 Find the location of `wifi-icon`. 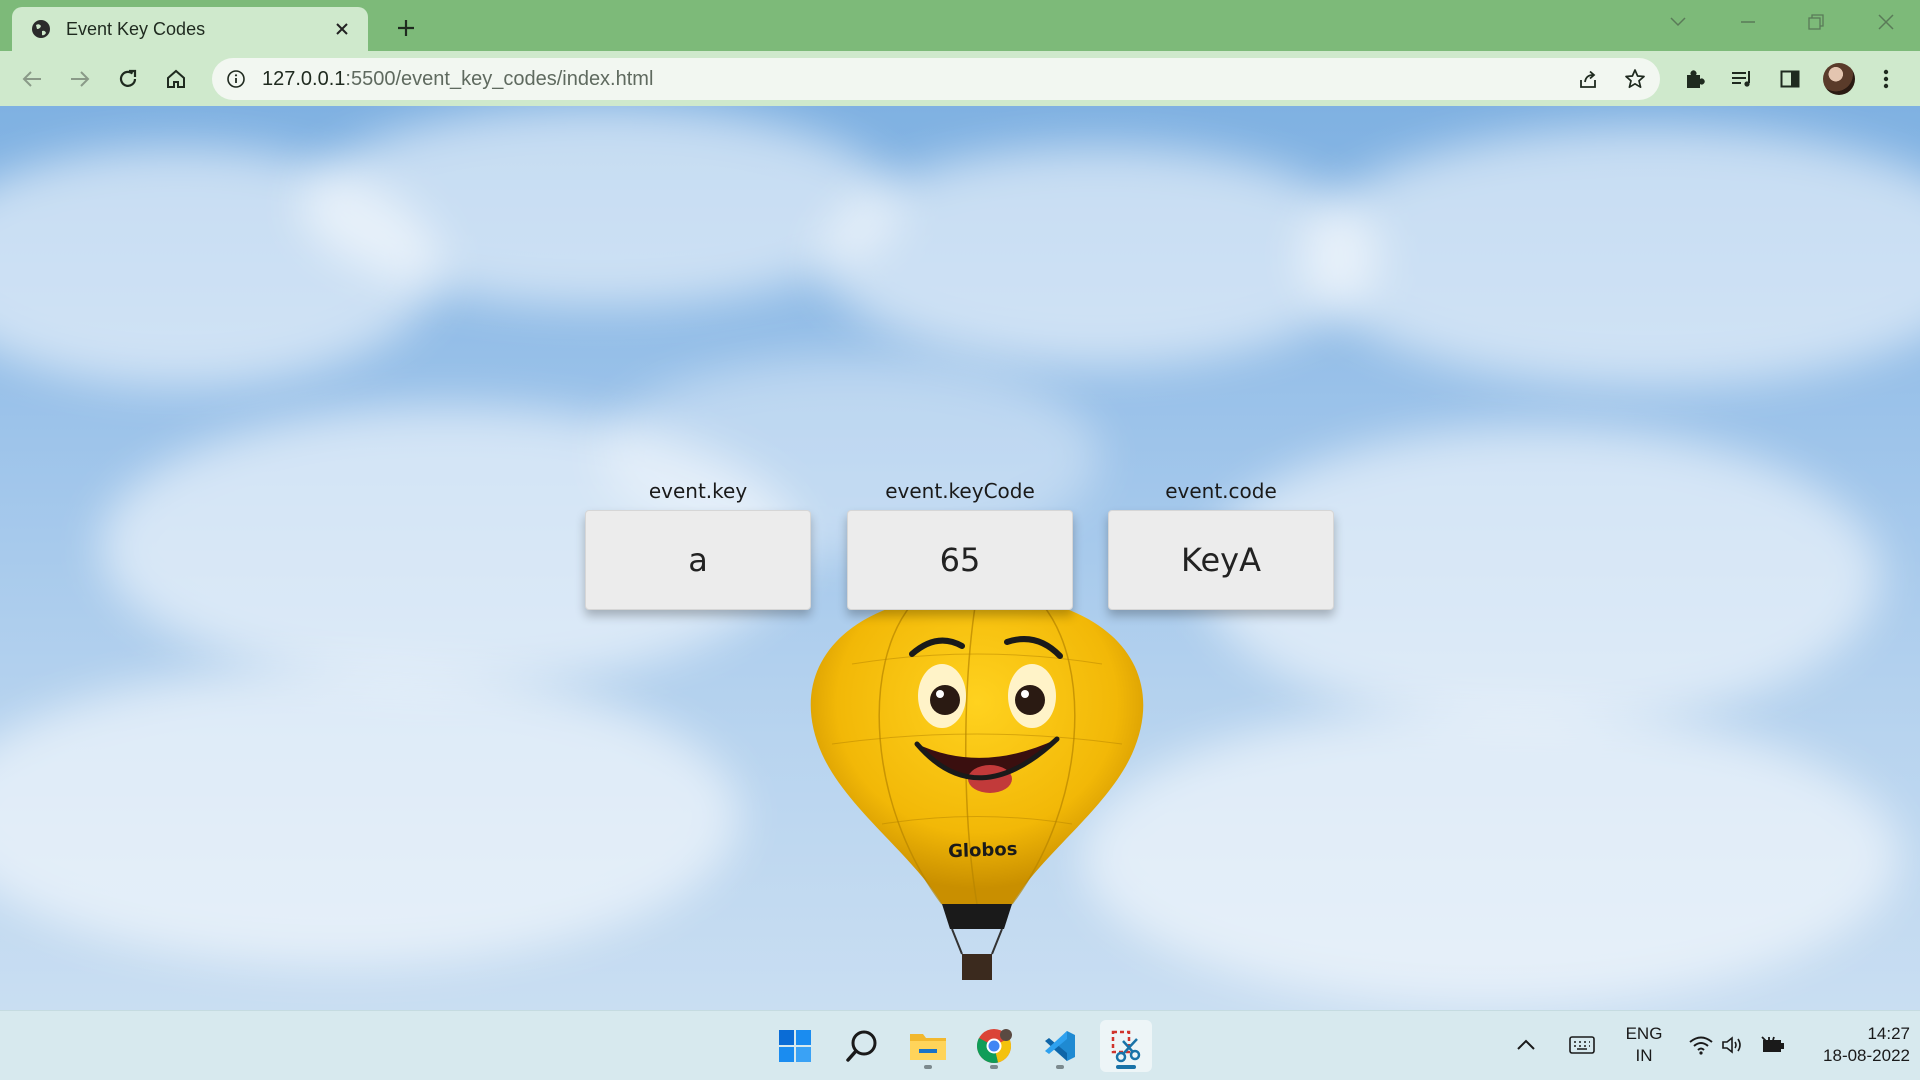

wifi-icon is located at coordinates (1701, 1045).